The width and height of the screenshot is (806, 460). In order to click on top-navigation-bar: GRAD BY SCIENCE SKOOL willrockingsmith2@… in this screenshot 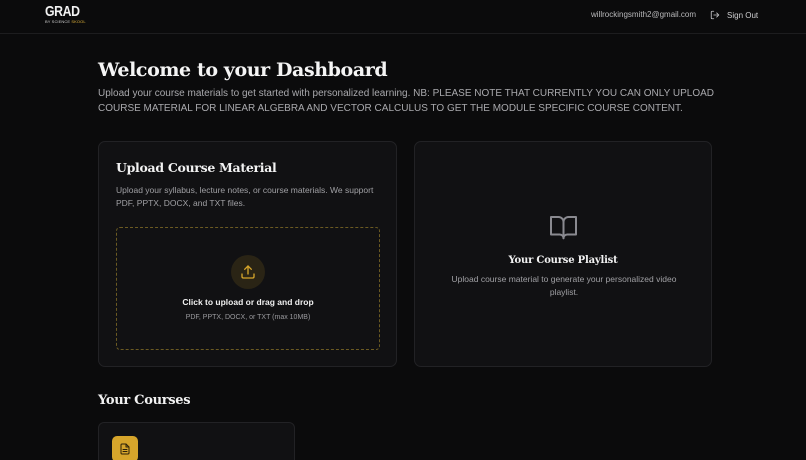, I will do `click(403, 17)`.